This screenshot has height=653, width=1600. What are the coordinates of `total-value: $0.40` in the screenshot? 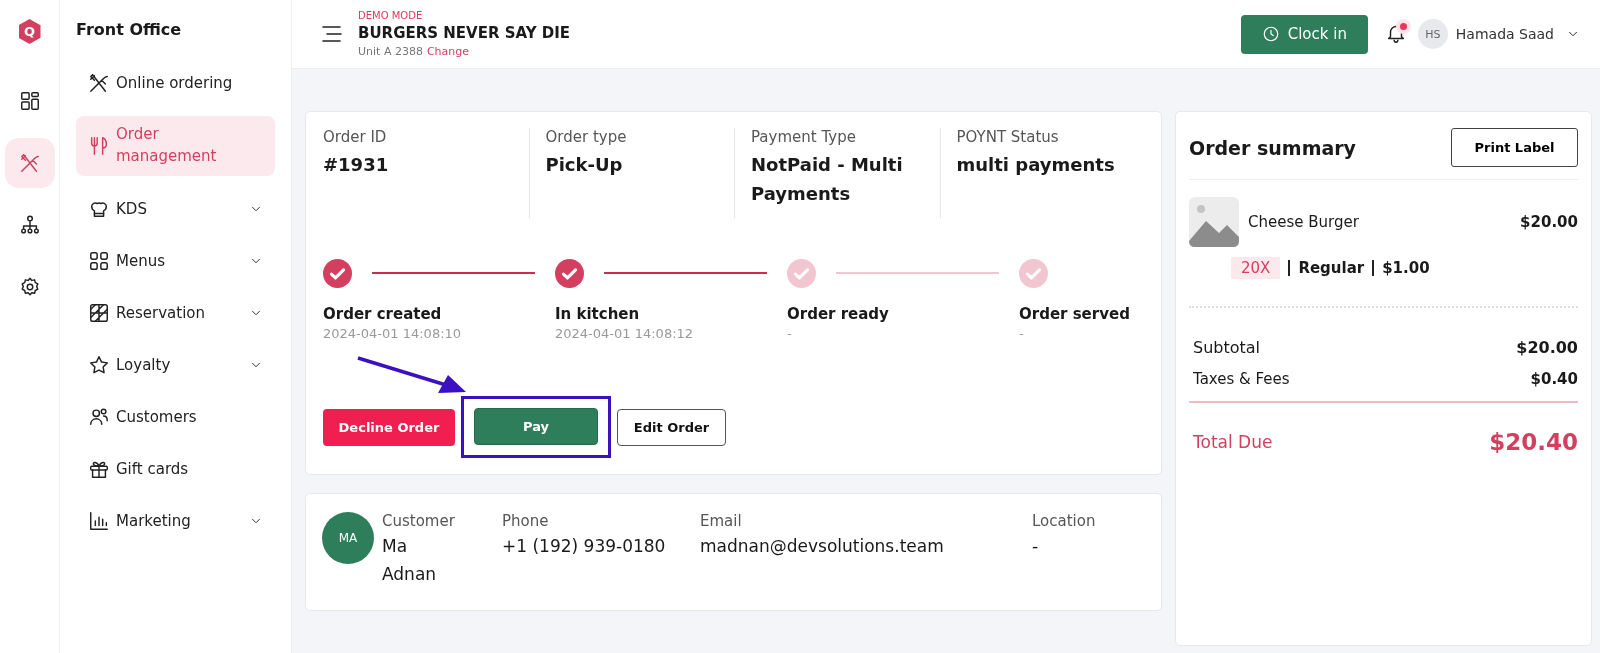 It's located at (1554, 379).